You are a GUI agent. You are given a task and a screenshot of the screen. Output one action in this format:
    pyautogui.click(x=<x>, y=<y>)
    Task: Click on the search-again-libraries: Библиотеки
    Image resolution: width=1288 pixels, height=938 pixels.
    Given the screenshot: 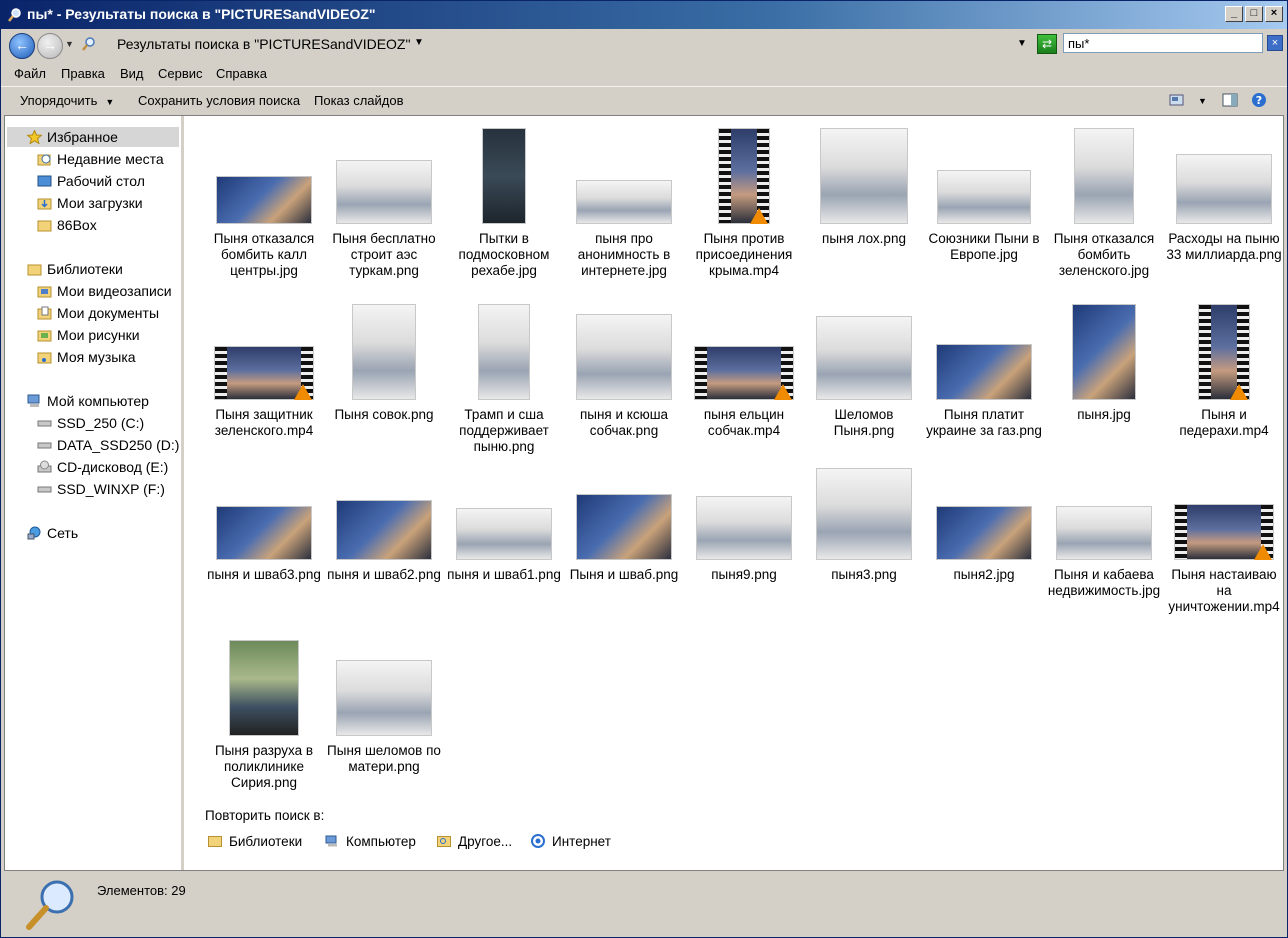 What is the action you would take?
    pyautogui.click(x=255, y=841)
    